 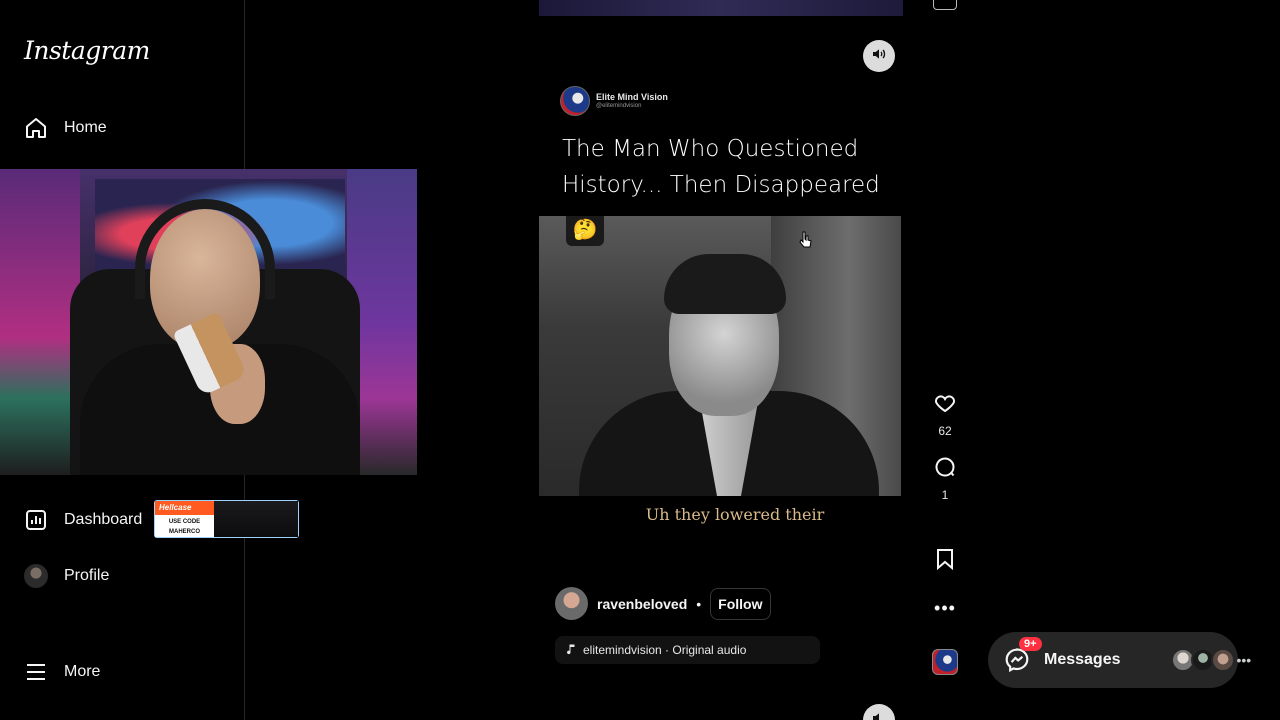 I want to click on reel-video: 🤔, so click(x=720, y=356).